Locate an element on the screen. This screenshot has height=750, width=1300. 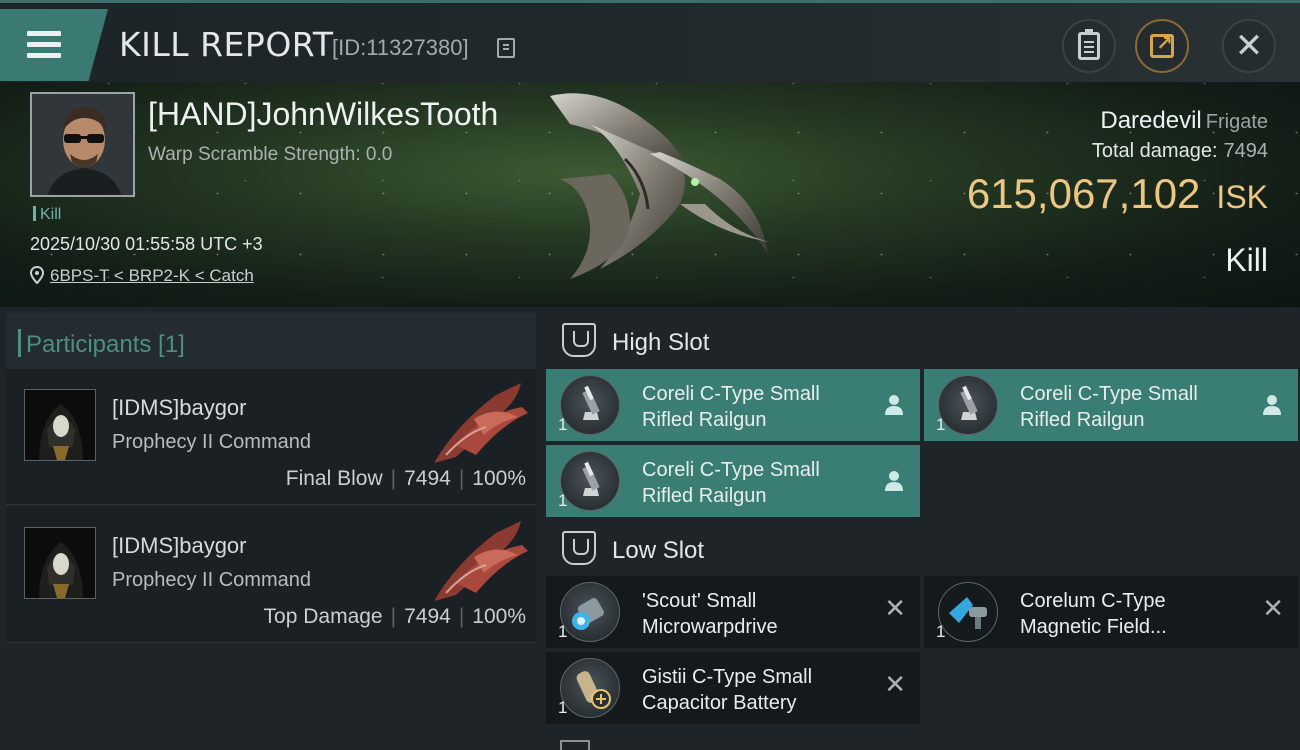
kill-location: 6BPS-T < BRP2-K < Catch is located at coordinates (142, 276).